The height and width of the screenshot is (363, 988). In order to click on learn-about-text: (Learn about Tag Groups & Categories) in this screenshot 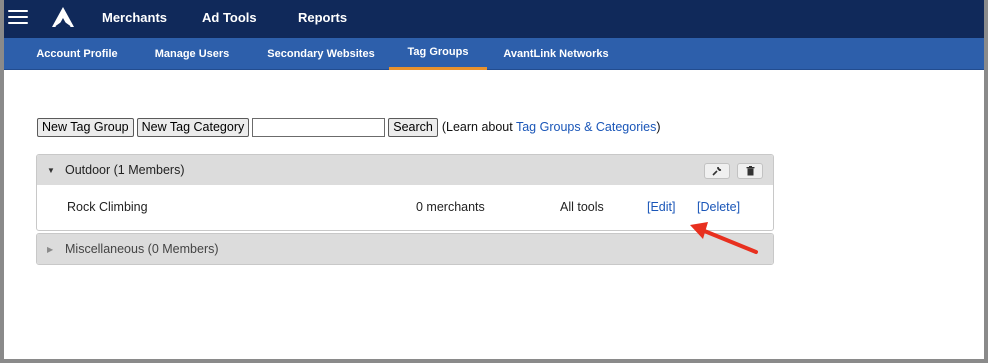, I will do `click(551, 127)`.